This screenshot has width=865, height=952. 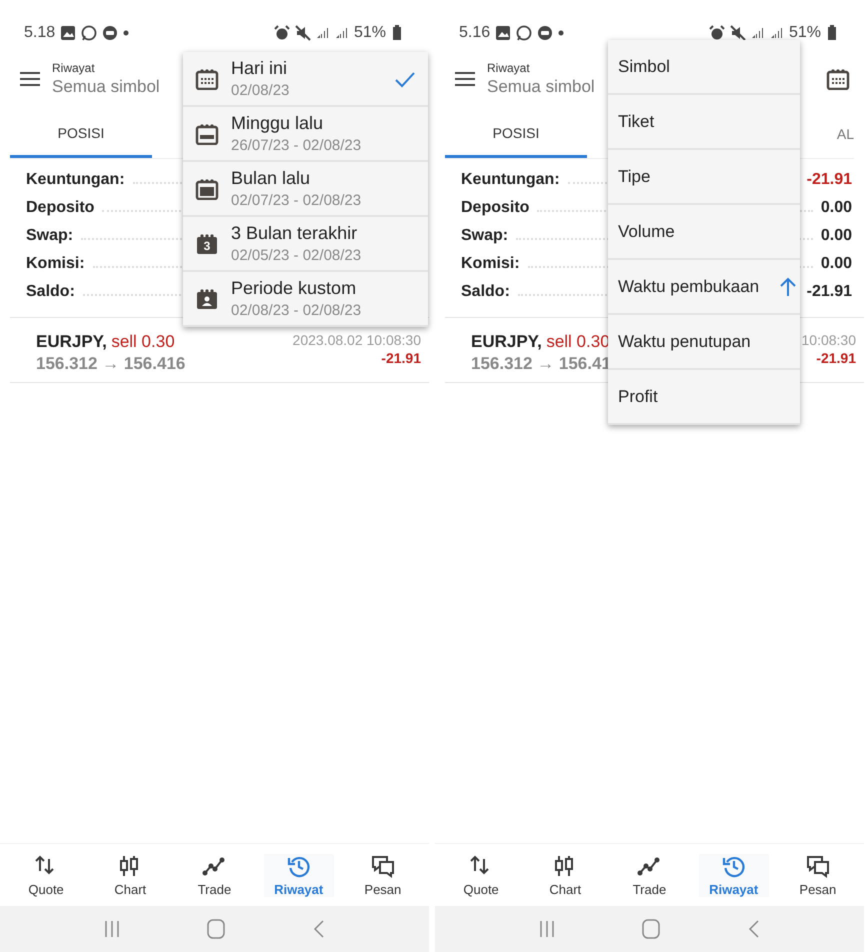 What do you see at coordinates (259, 68) in the screenshot?
I see `period-label: Hari ini` at bounding box center [259, 68].